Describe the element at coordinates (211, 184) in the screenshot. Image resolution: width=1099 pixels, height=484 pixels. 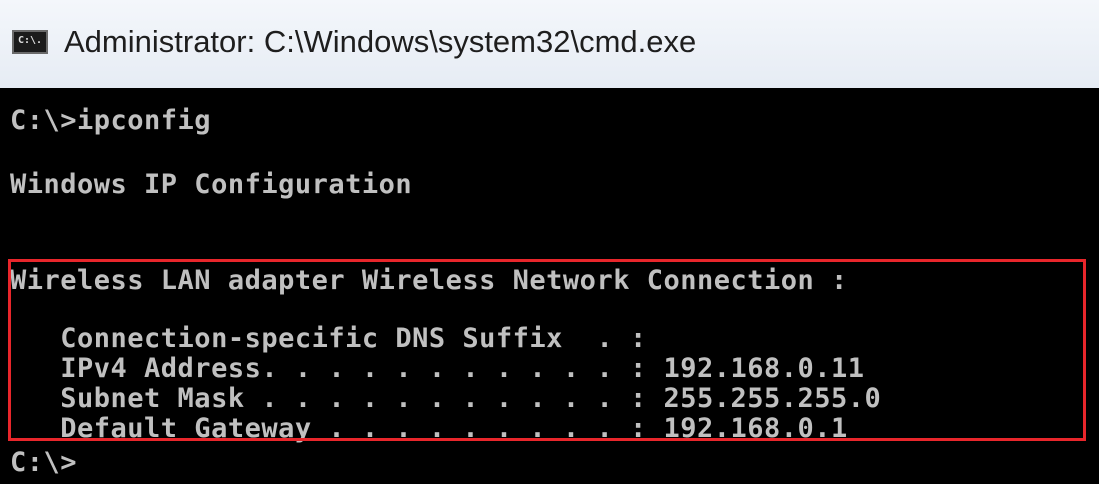
I see `ip-configuration-heading: Windows IP Configuration` at that location.